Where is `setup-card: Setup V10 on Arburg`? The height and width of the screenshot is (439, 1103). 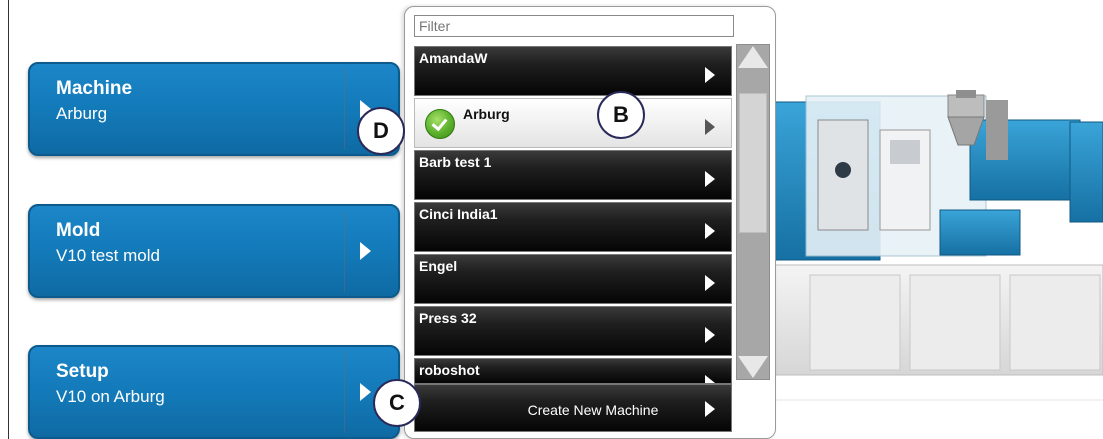
setup-card: Setup V10 on Arburg is located at coordinates (214, 392).